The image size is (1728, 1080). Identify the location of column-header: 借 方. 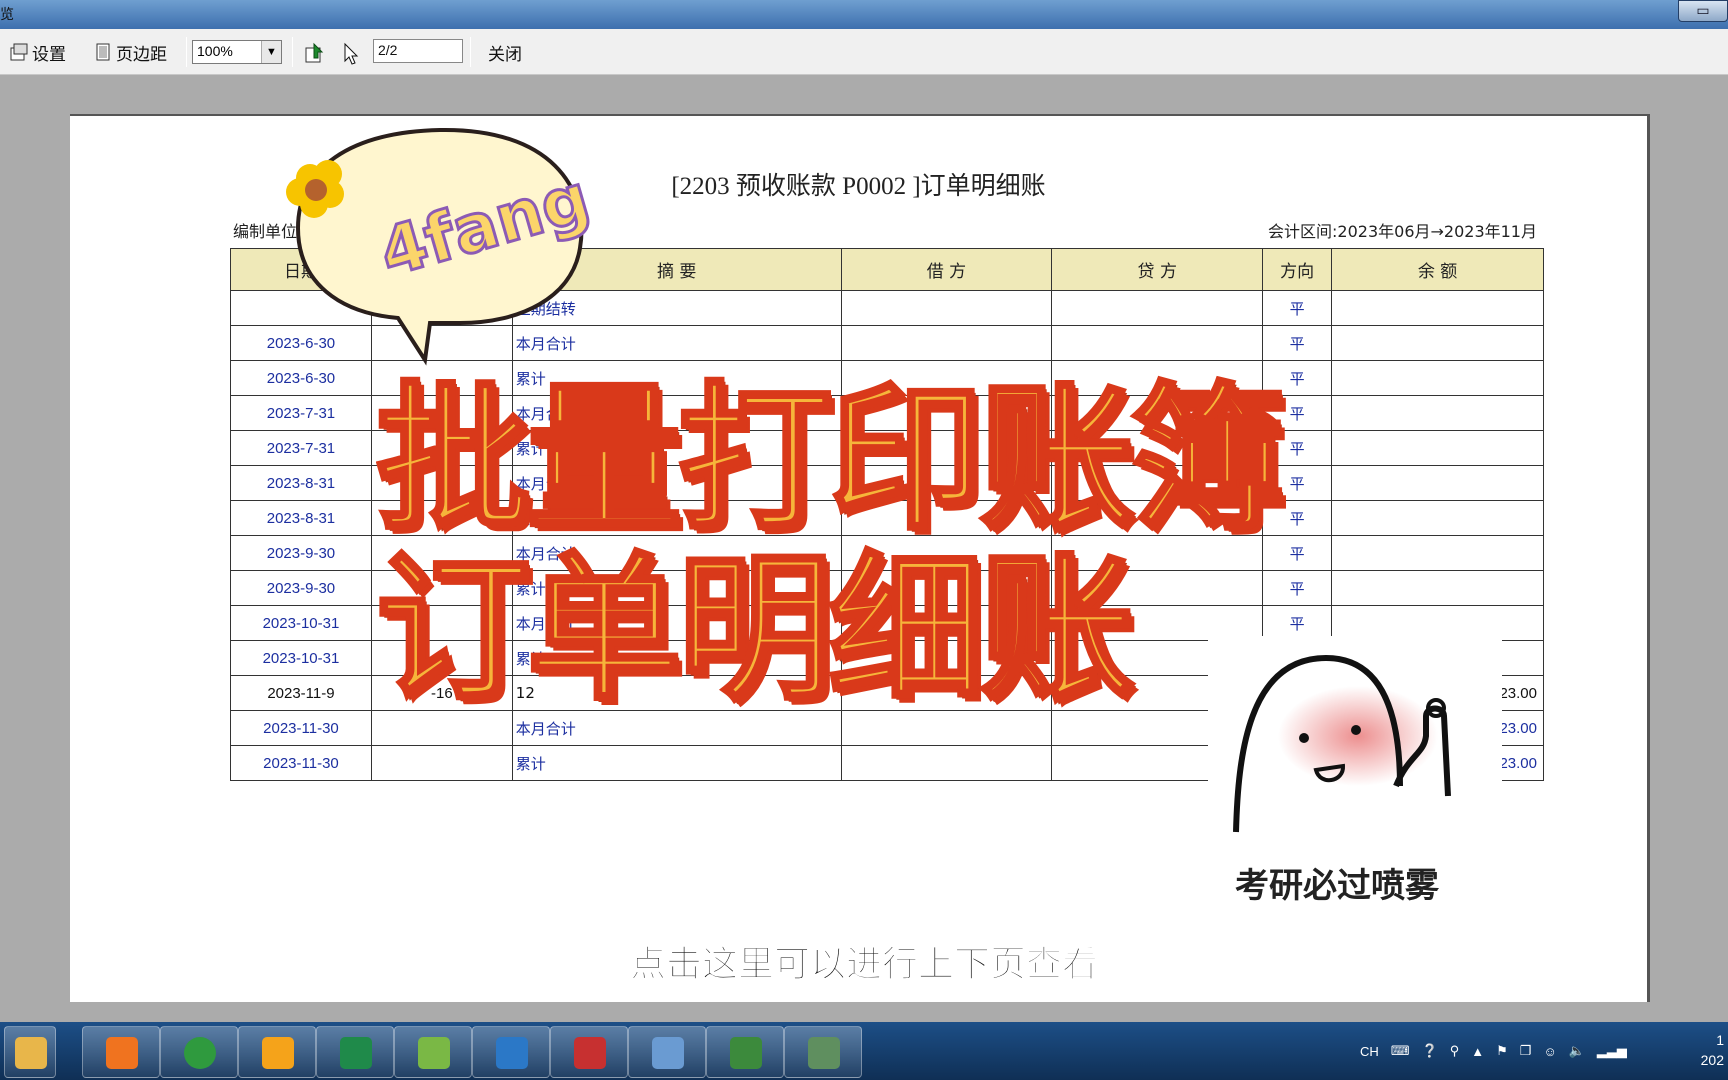
(946, 269).